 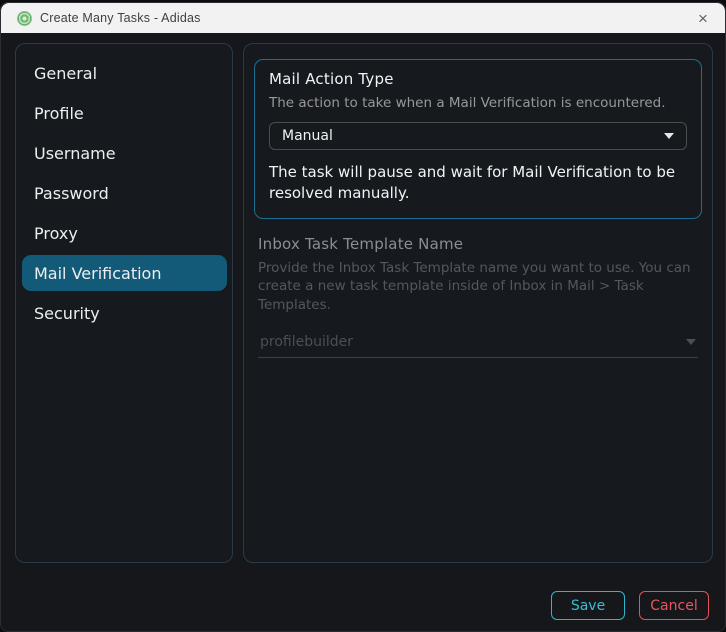 What do you see at coordinates (124, 273) in the screenshot?
I see `sidebar-item-mail-verification: Mail Verification` at bounding box center [124, 273].